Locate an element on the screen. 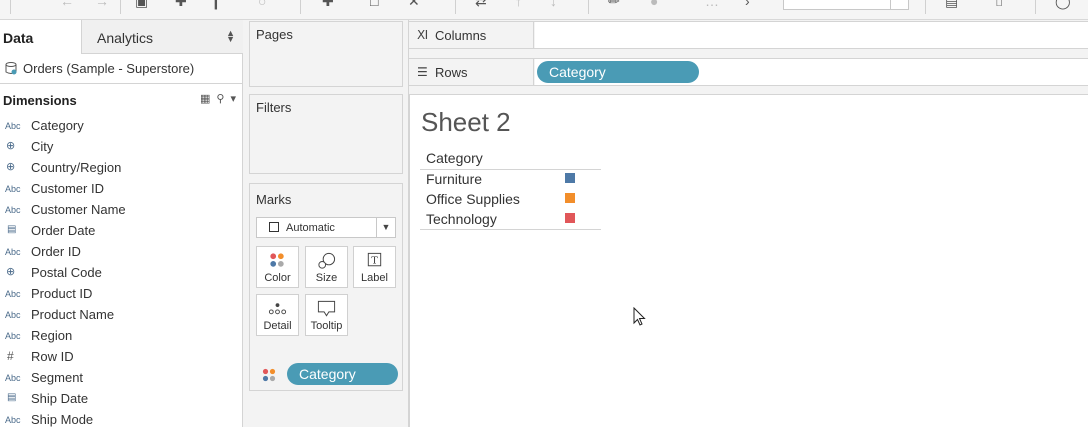 The image size is (1088, 430). tooltip-toggle-icon: ⌷ is located at coordinates (999, 4).